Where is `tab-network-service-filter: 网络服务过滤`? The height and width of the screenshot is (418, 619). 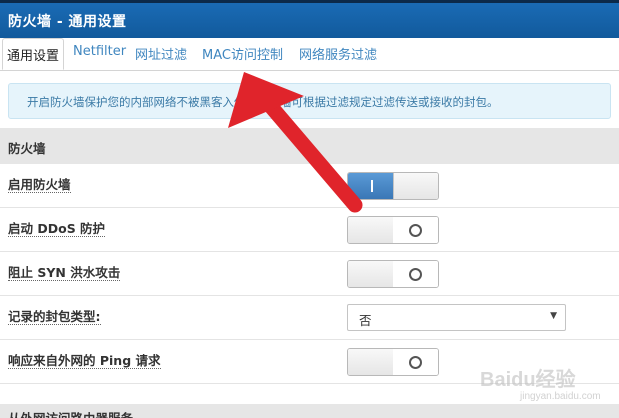
tab-network-service-filter: 网络服务过滤 is located at coordinates (338, 53).